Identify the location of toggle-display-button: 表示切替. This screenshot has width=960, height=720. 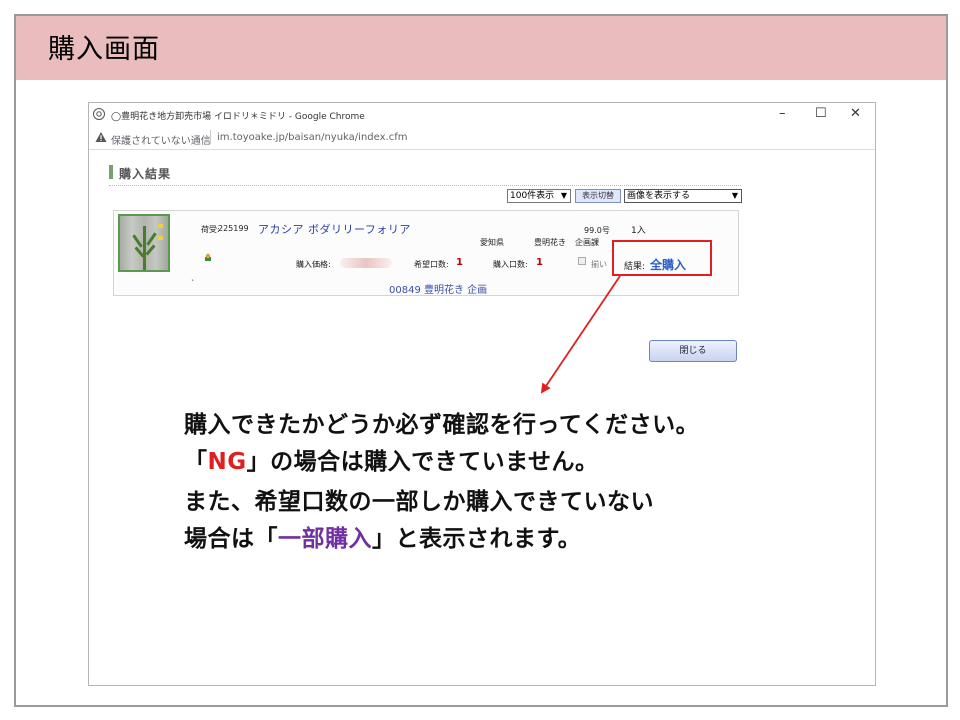
(598, 196).